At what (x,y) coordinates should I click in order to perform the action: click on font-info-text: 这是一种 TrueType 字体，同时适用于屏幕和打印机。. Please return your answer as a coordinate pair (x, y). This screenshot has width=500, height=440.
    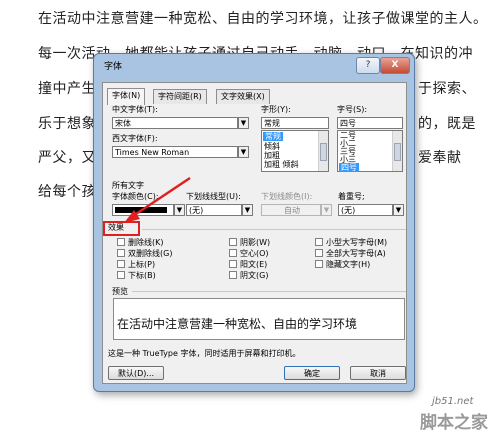
    Looking at the image, I should click on (204, 353).